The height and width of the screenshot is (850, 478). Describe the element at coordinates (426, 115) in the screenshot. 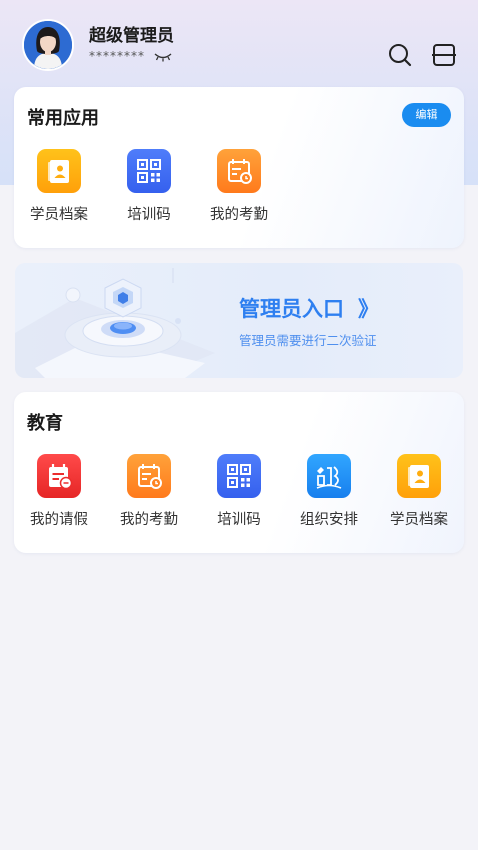

I see `edit-button: 编辑` at that location.